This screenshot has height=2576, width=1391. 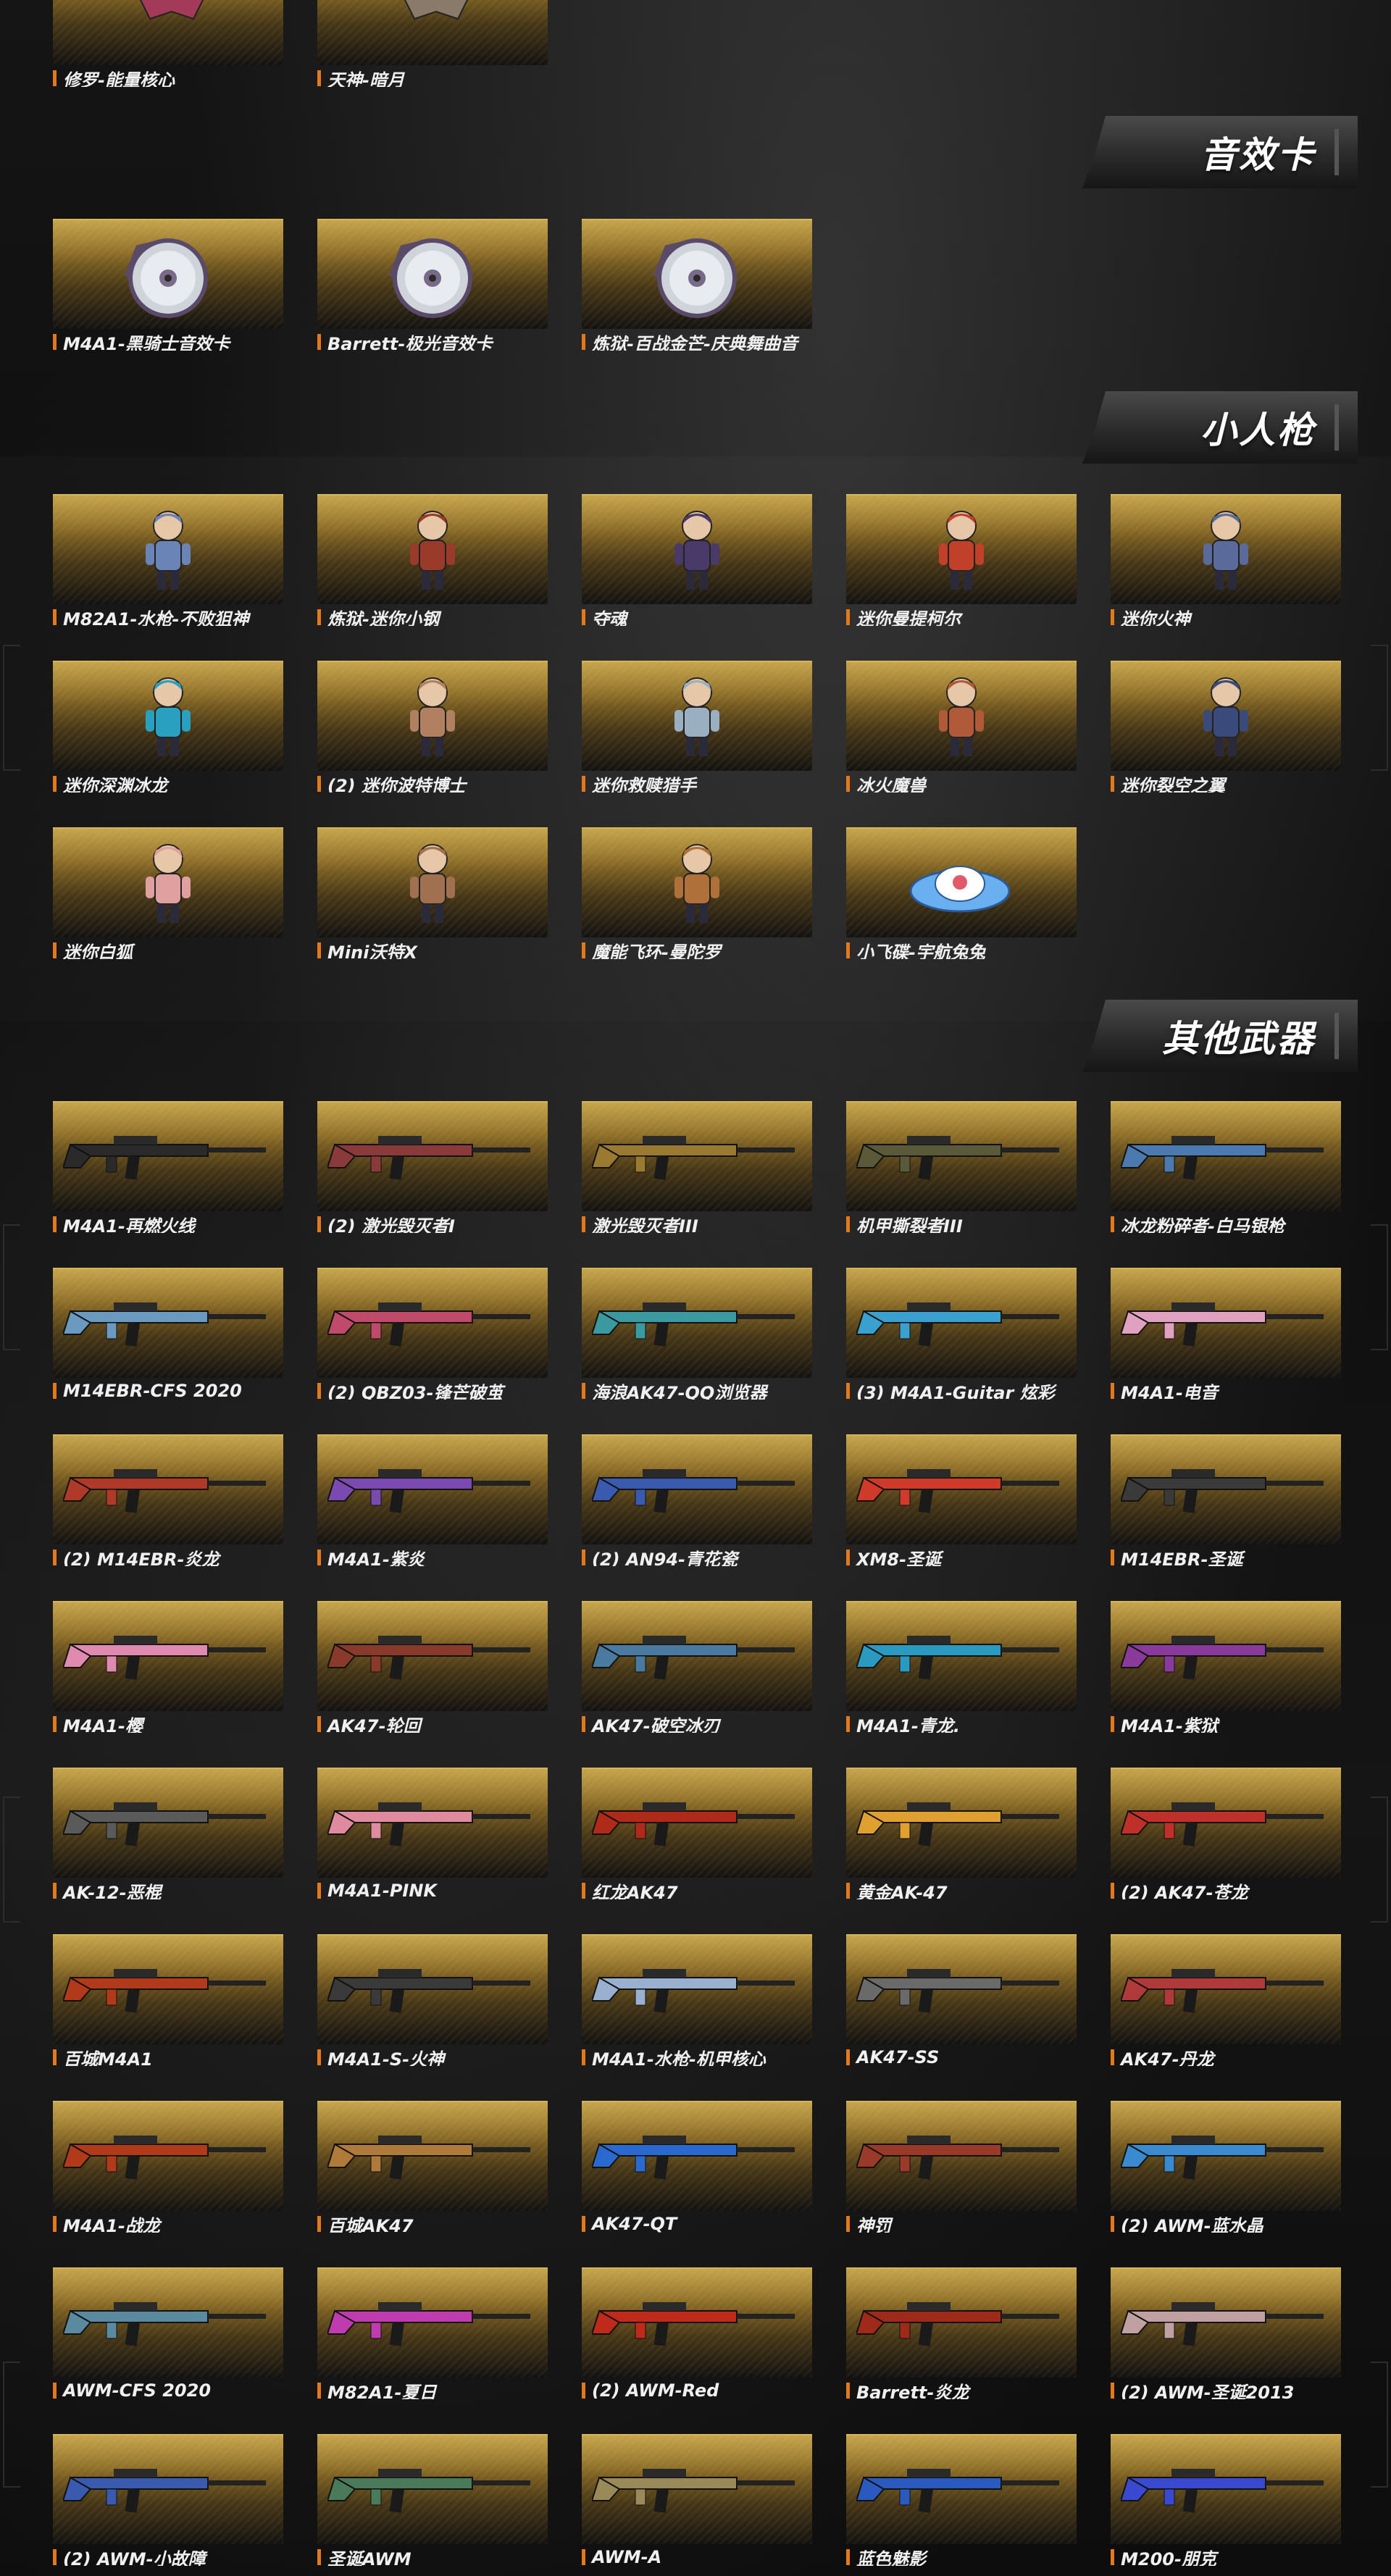 I want to click on item-card: M82A1-夏日, so click(x=432, y=2333).